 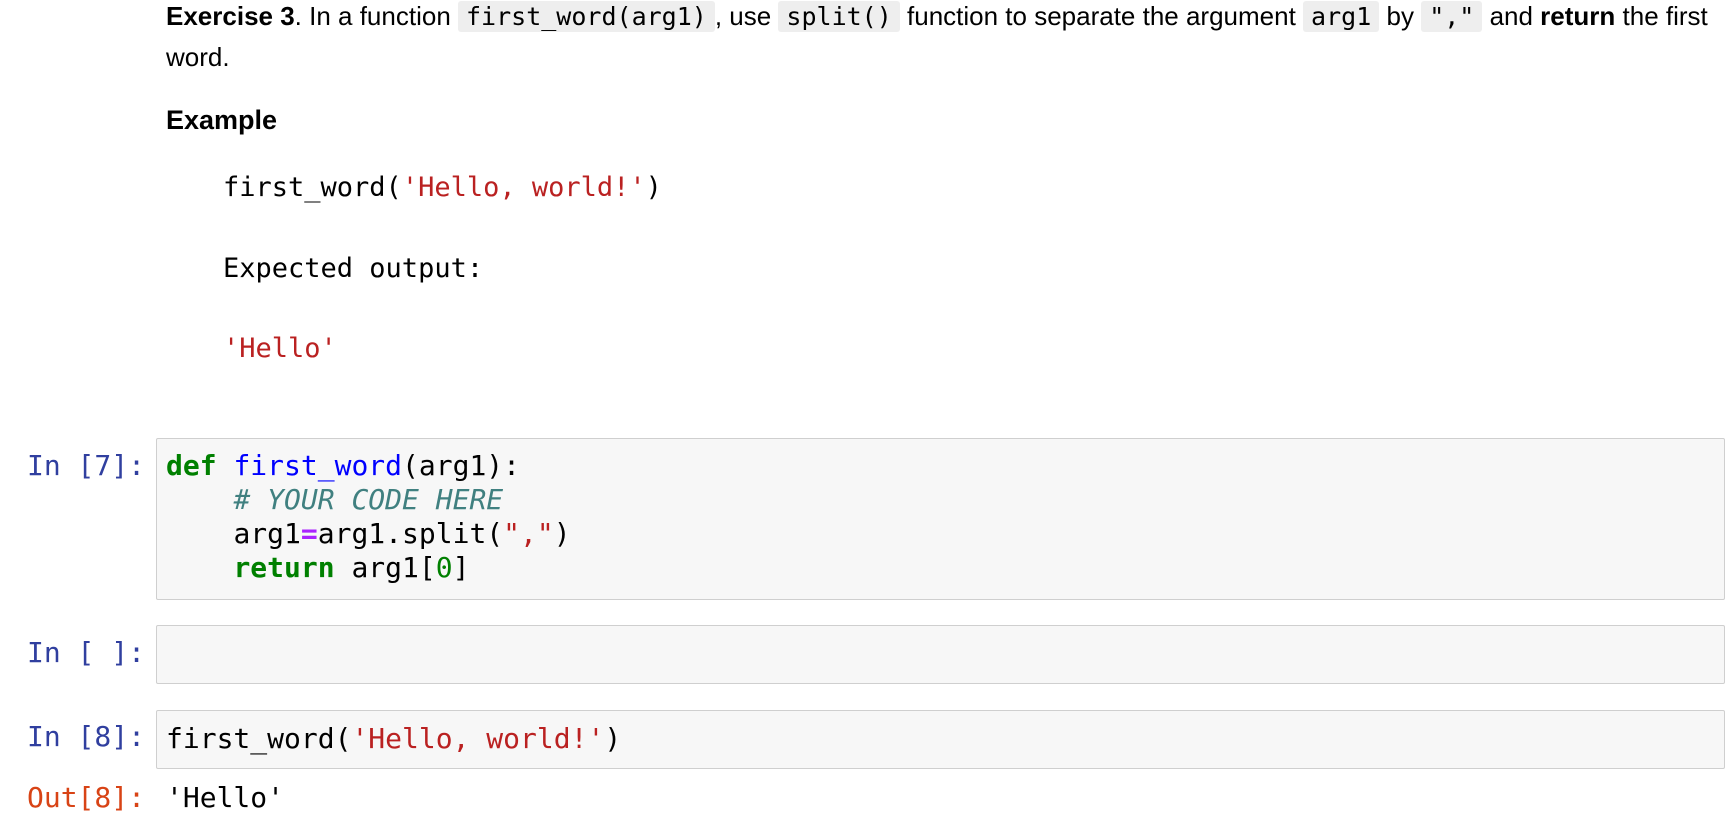 What do you see at coordinates (1101, 16) in the screenshot?
I see `desc-text-3: function to separate the argument` at bounding box center [1101, 16].